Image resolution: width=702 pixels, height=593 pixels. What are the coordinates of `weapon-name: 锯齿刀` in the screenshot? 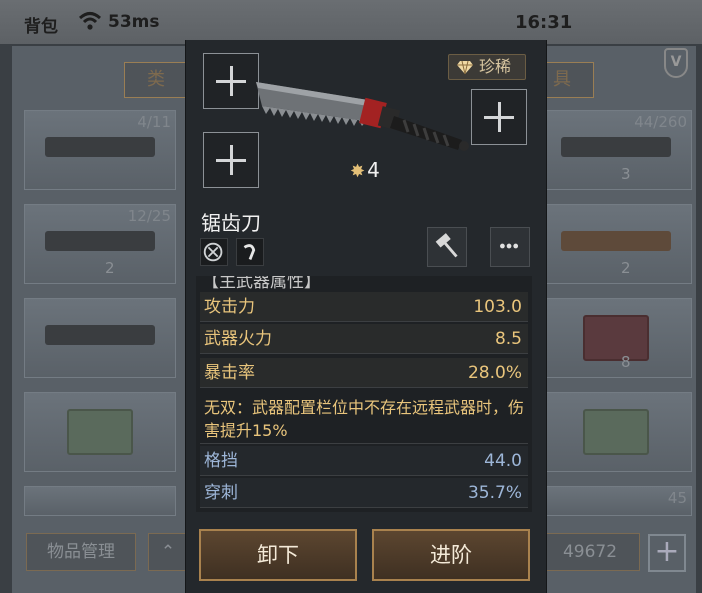 It's located at (231, 223).